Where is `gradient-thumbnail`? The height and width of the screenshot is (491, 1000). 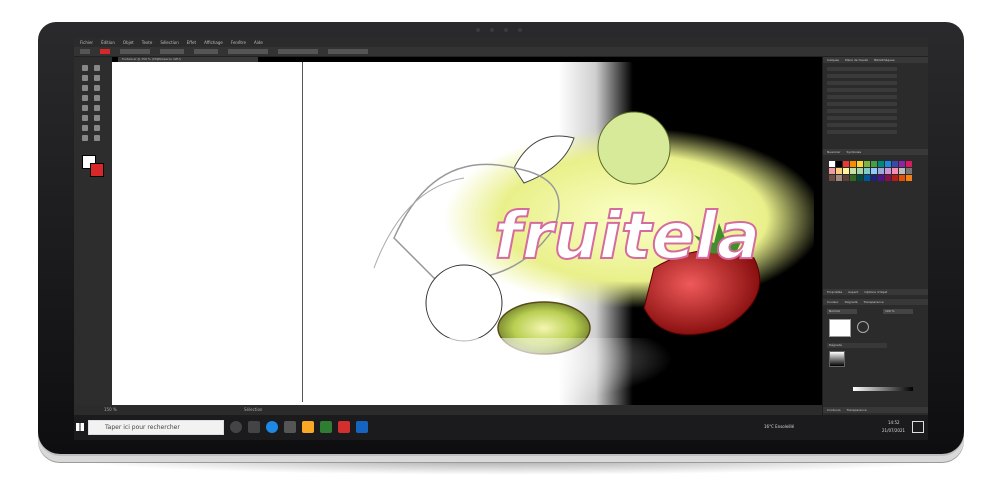
gradient-thumbnail is located at coordinates (837, 359).